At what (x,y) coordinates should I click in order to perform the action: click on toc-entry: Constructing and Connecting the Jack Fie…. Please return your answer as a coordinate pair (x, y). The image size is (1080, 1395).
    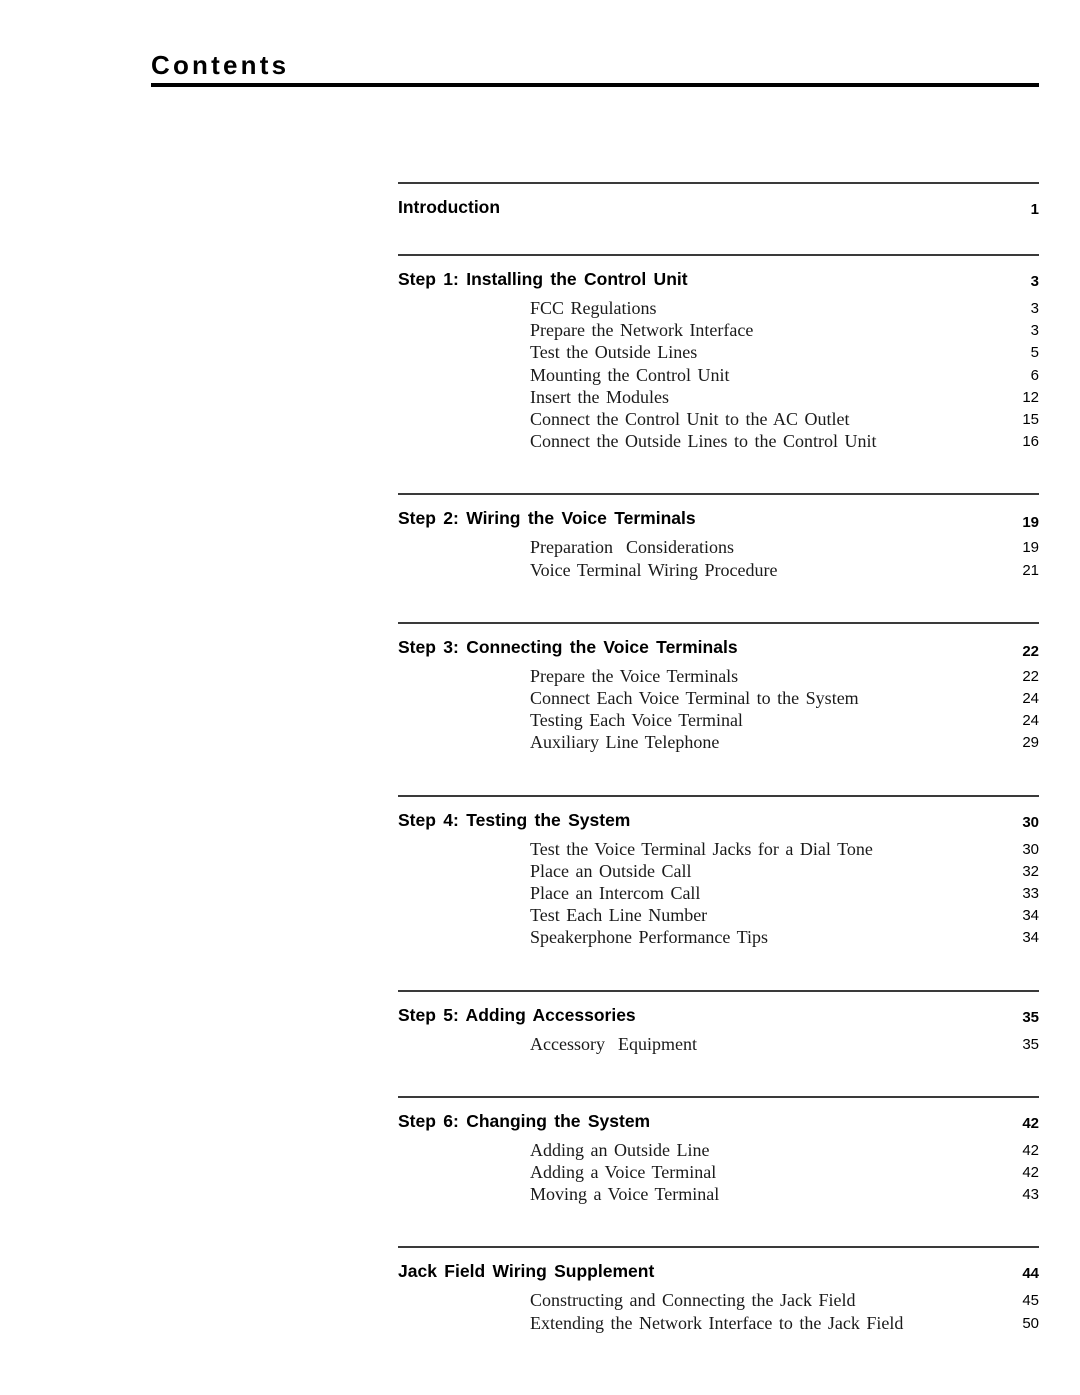
    Looking at the image, I should click on (718, 1301).